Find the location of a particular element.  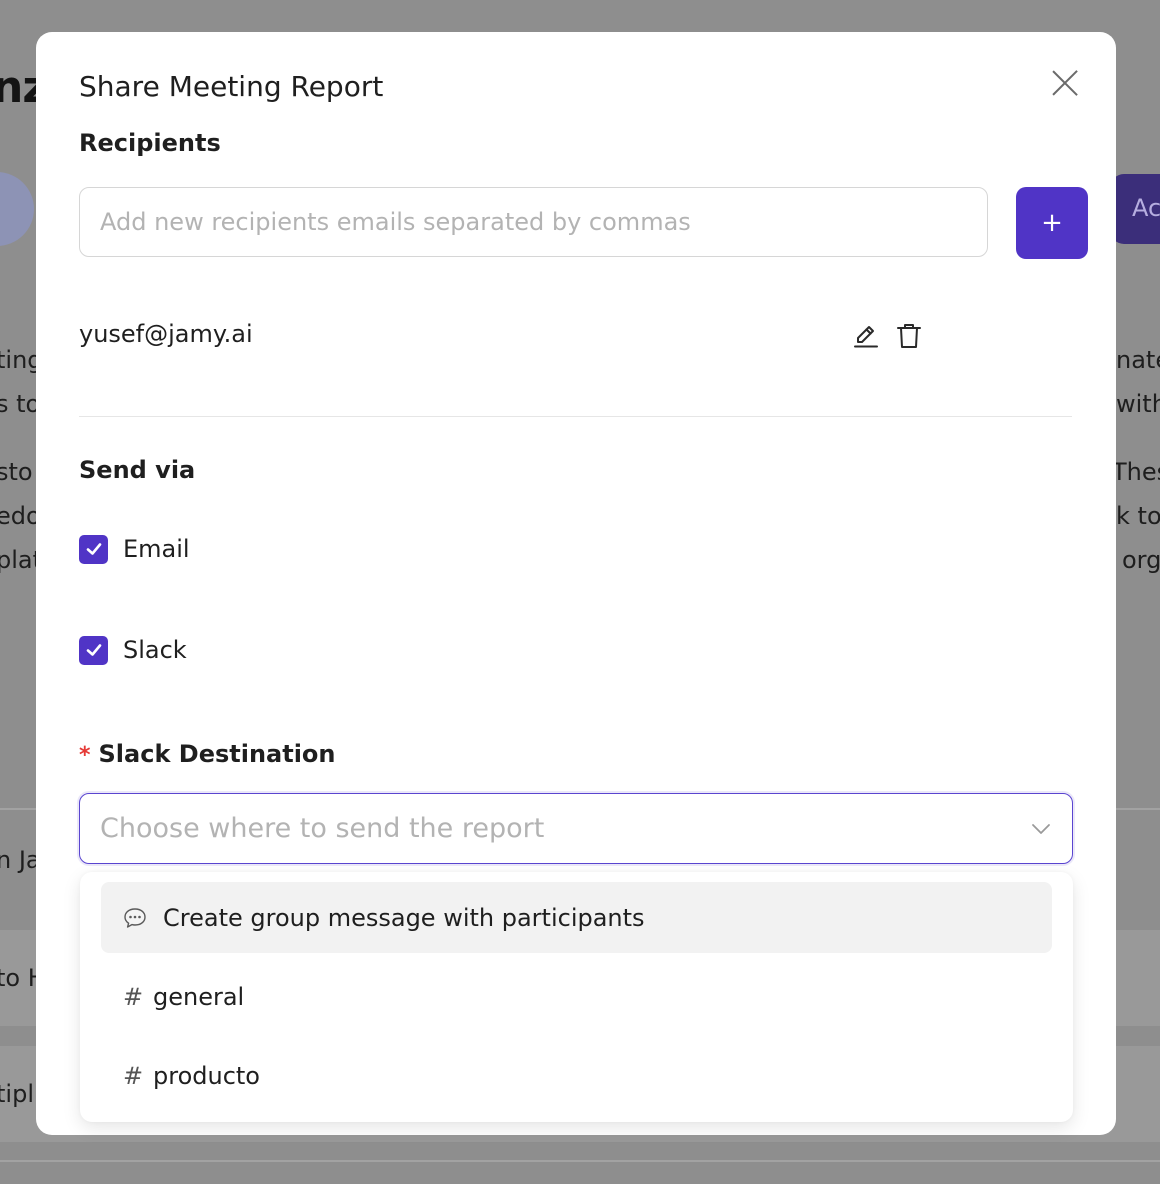

background-text: tipl is located at coordinates (17, 1094).